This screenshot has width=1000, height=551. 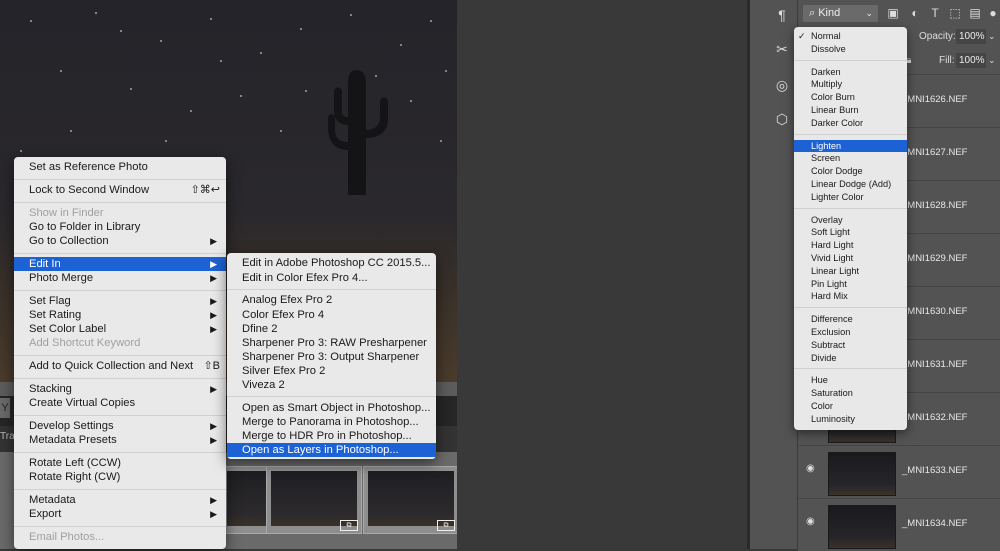 What do you see at coordinates (782, 119) in the screenshot?
I see `3d-cube-icon: ⬡` at bounding box center [782, 119].